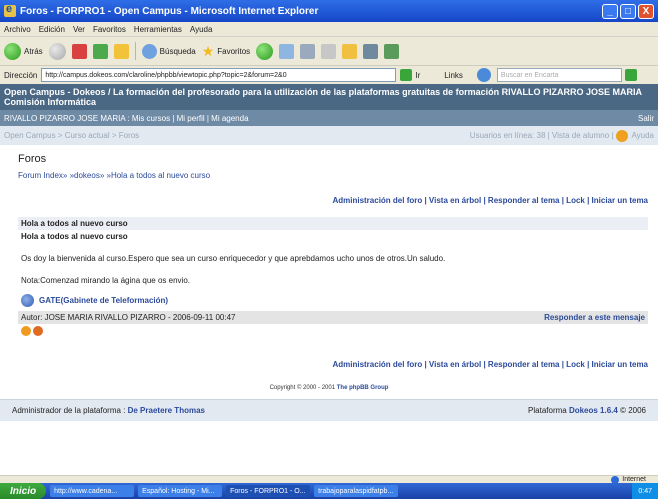 The width and height of the screenshot is (658, 499). What do you see at coordinates (57, 51) in the screenshot?
I see `forward-button` at bounding box center [57, 51].